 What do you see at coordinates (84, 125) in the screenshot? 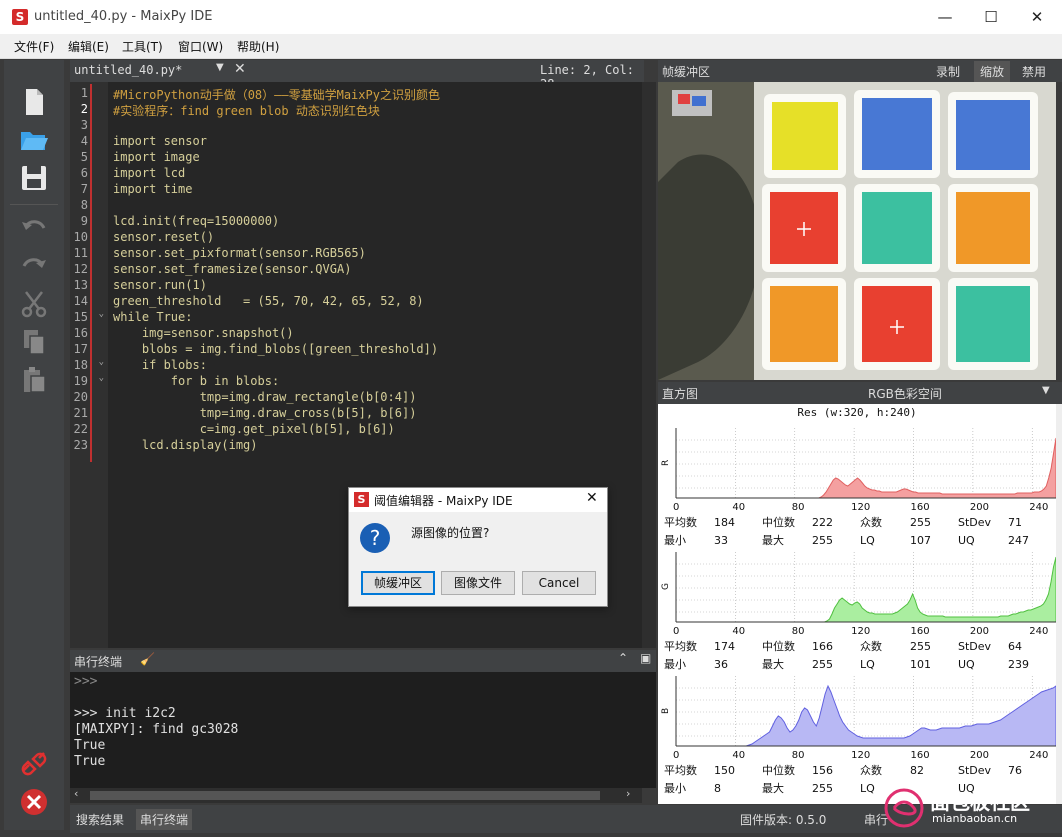
I see `line-number: 3` at bounding box center [84, 125].